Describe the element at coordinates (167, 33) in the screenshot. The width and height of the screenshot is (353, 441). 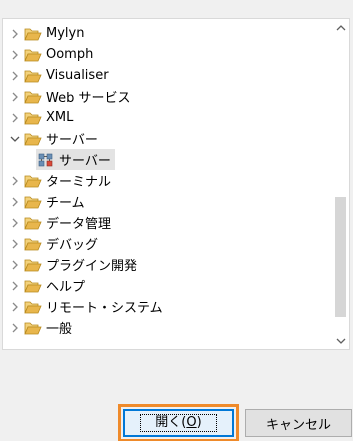
I see `tree-item-mylyn: Mylyn` at that location.